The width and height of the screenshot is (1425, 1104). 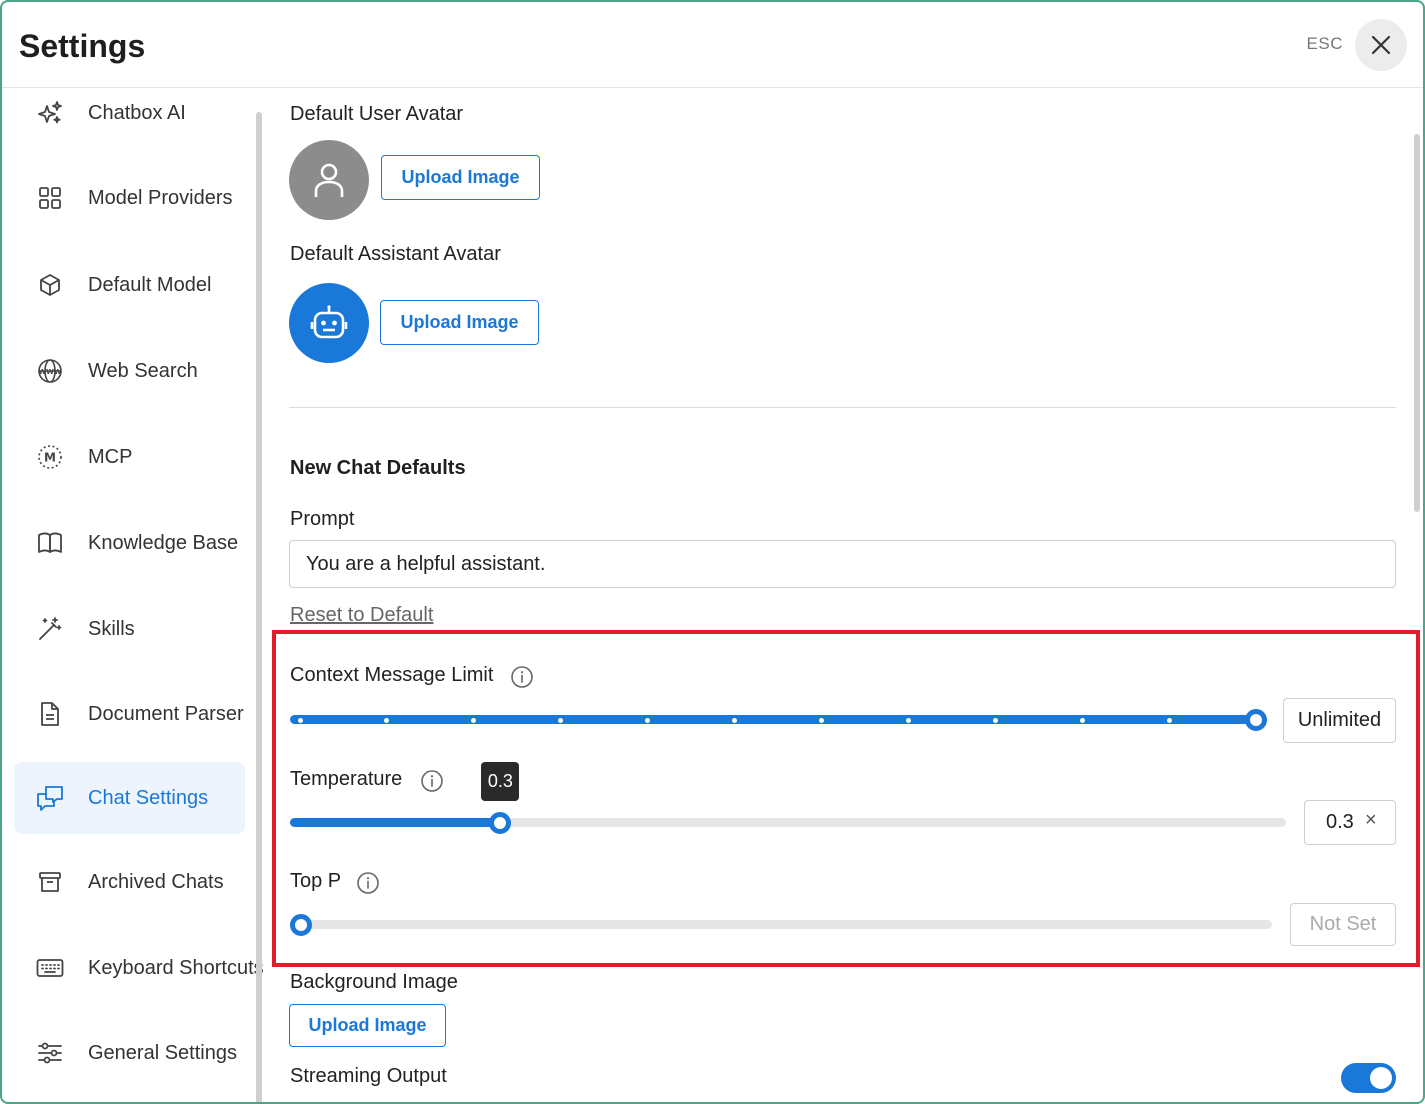 I want to click on sidebar-item-label: Chatbox AI, so click(x=137, y=112).